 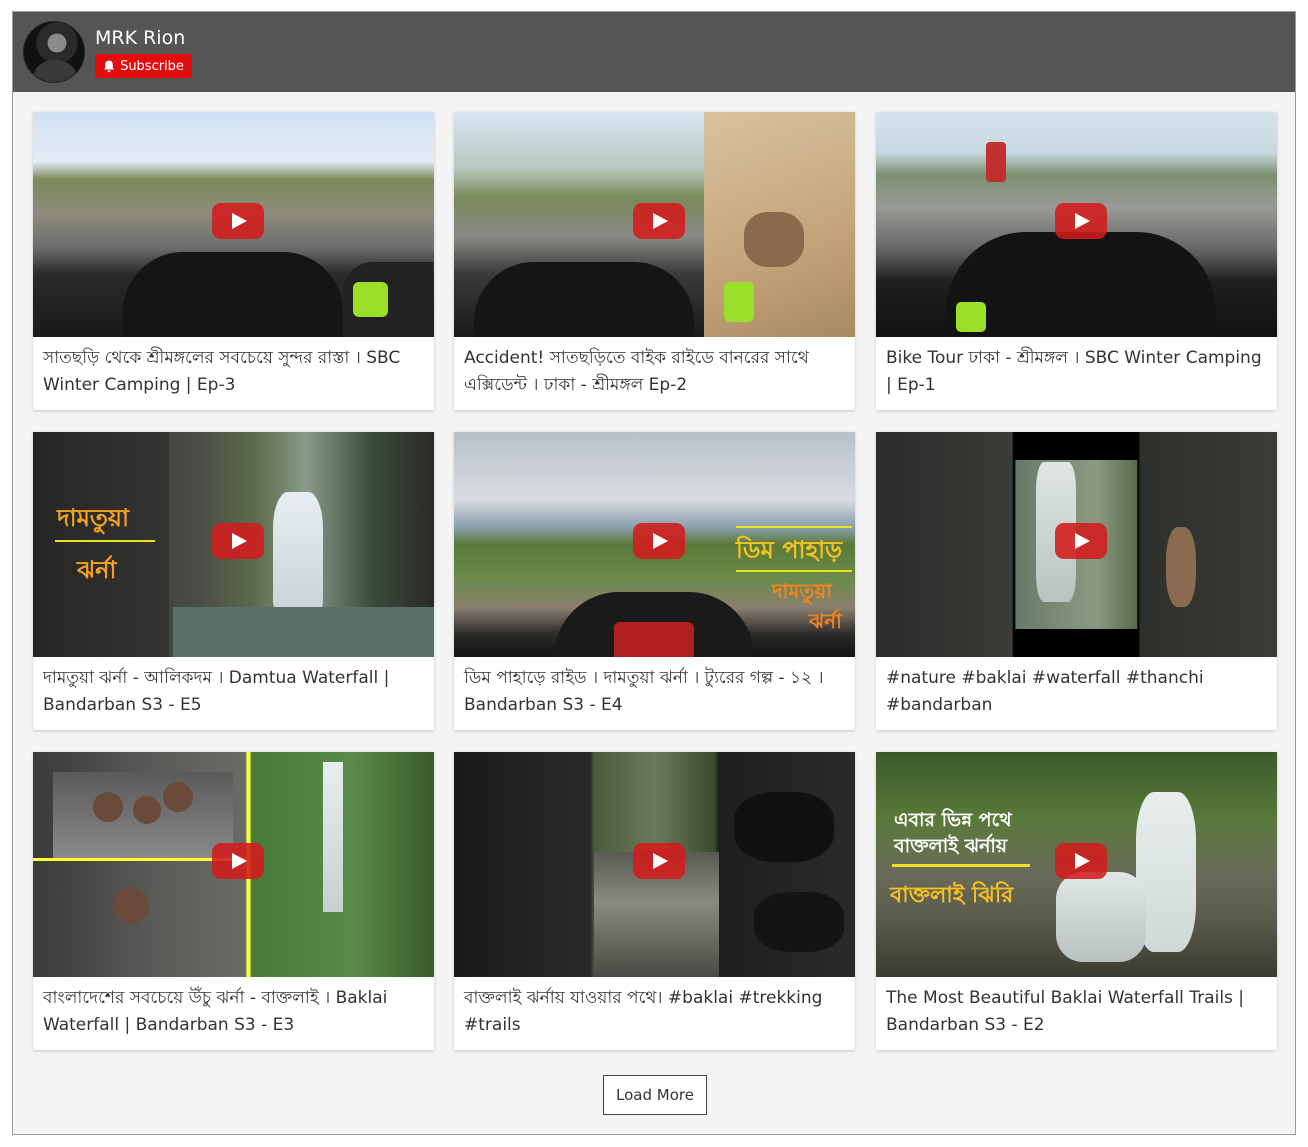 What do you see at coordinates (152, 66) in the screenshot?
I see `subscribe-label: Subscribe` at bounding box center [152, 66].